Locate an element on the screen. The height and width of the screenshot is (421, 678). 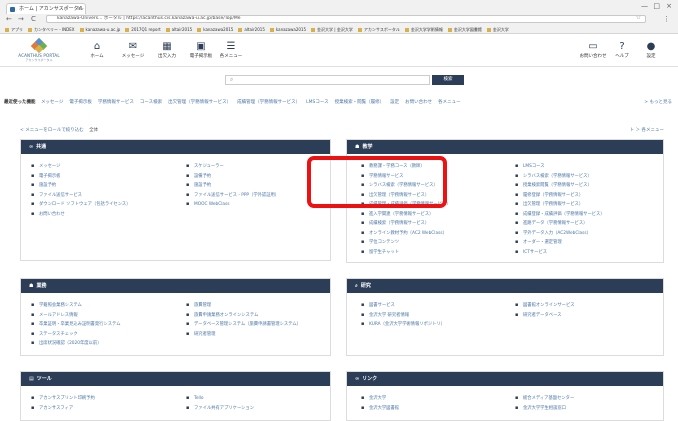
panel-link-item: ▪ 学外データ入力（AC2WebClass） is located at coordinates (560, 234).